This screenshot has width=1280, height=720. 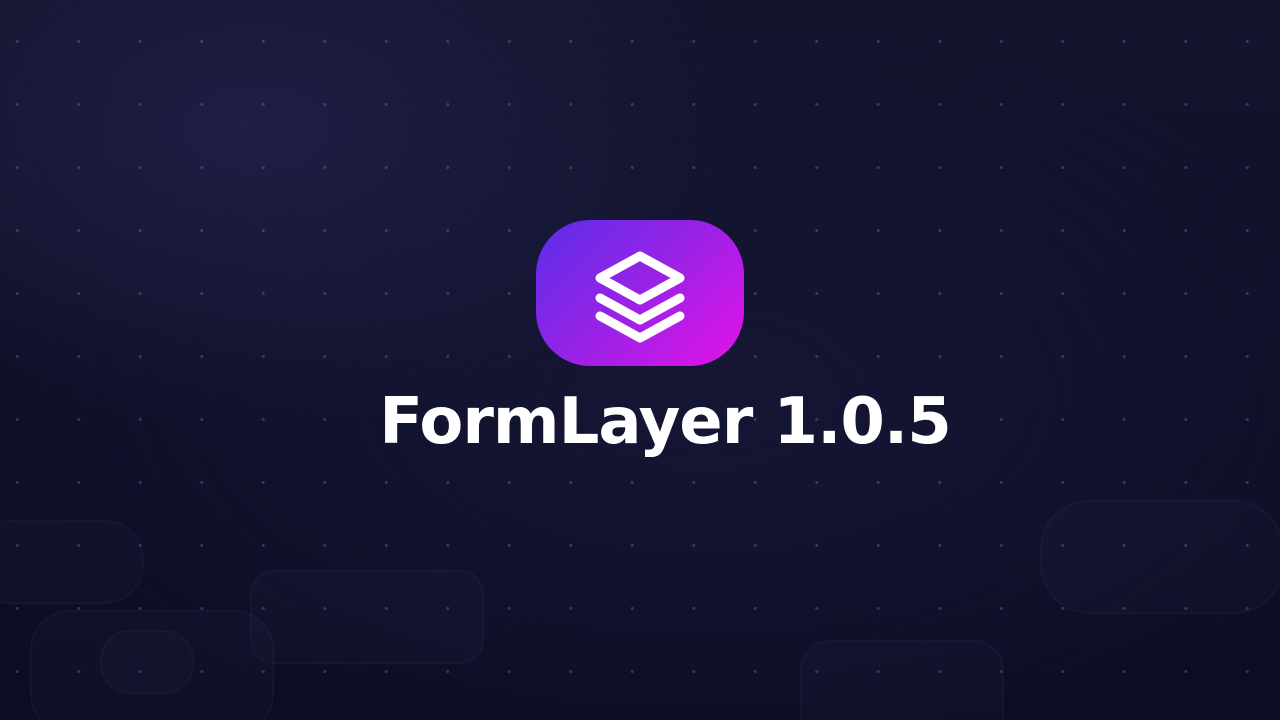 I want to click on app-title: FormLayer 1.0.5, so click(x=665, y=422).